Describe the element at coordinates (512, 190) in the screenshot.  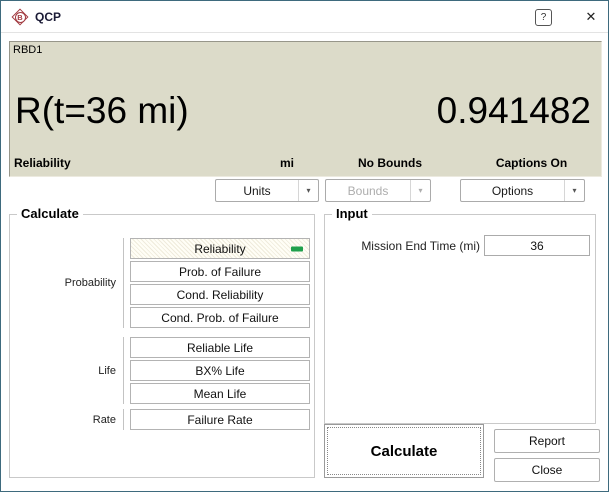
I see `options-dropdown-label: Options` at that location.